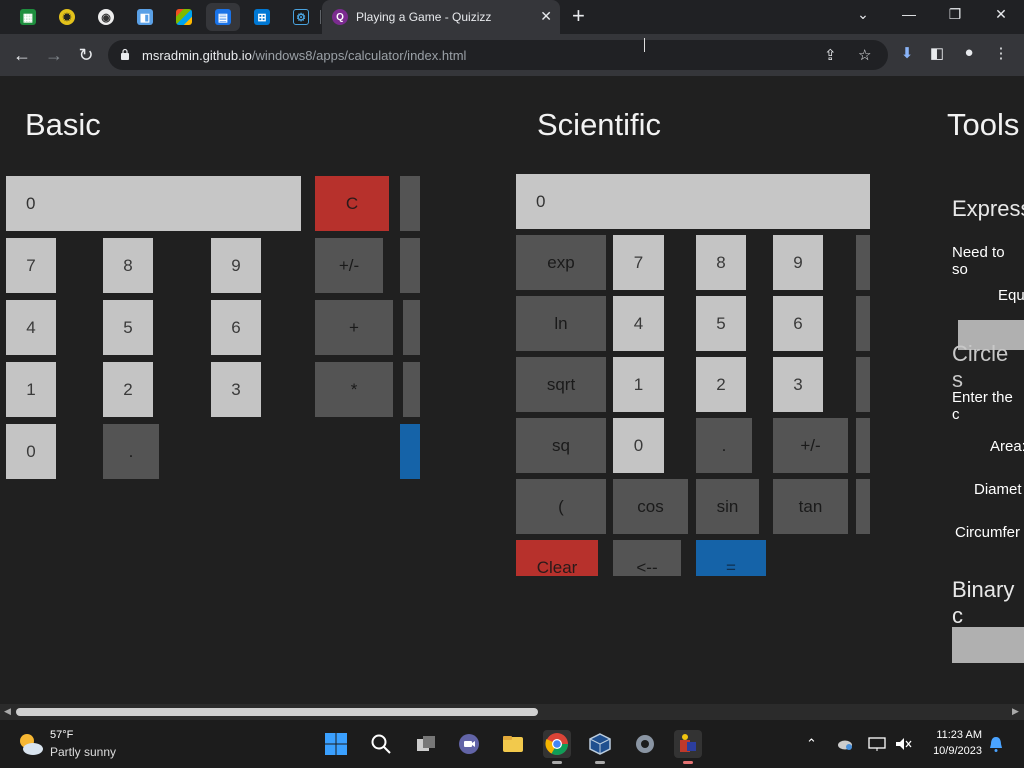 Image resolution: width=1024 pixels, height=768 pixels. What do you see at coordinates (86, 55) in the screenshot?
I see `reload-icon: ↻` at bounding box center [86, 55].